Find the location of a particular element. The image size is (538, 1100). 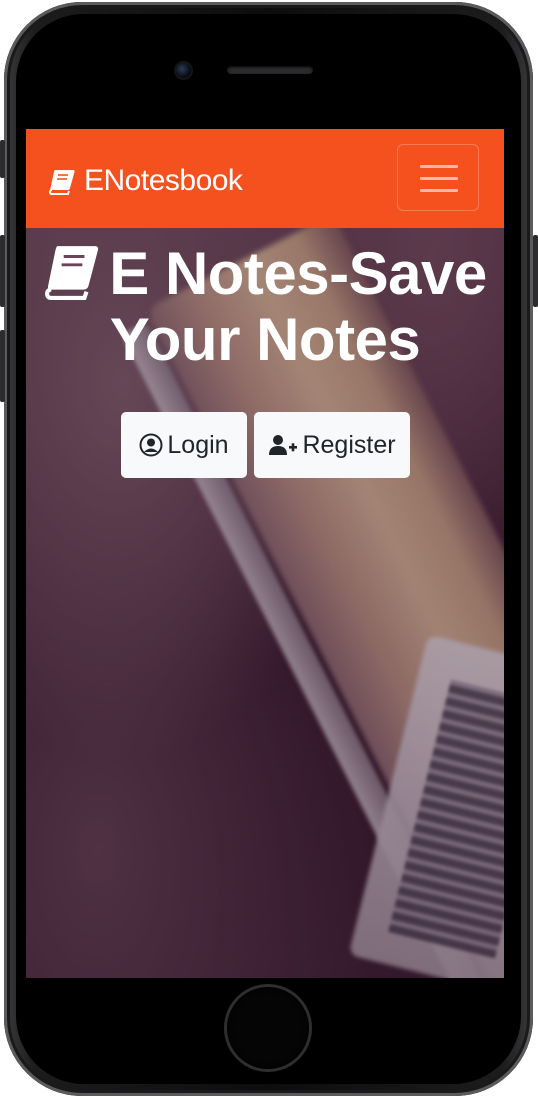

hero-title-line1: E Notes-Save is located at coordinates (298, 273).